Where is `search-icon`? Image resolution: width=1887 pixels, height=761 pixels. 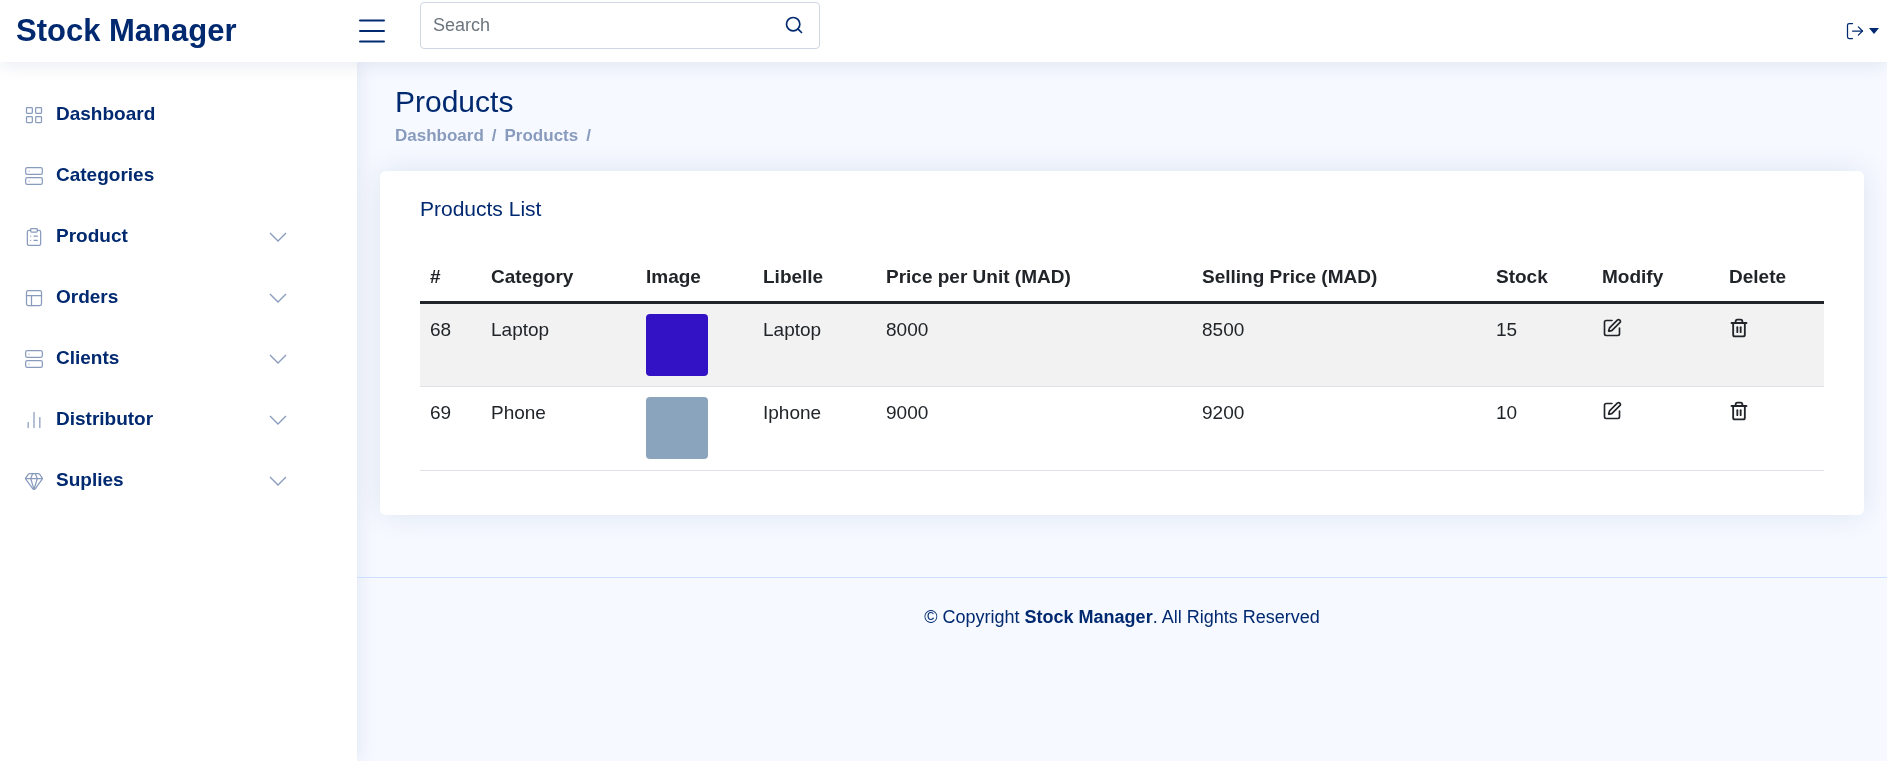 search-icon is located at coordinates (794, 25).